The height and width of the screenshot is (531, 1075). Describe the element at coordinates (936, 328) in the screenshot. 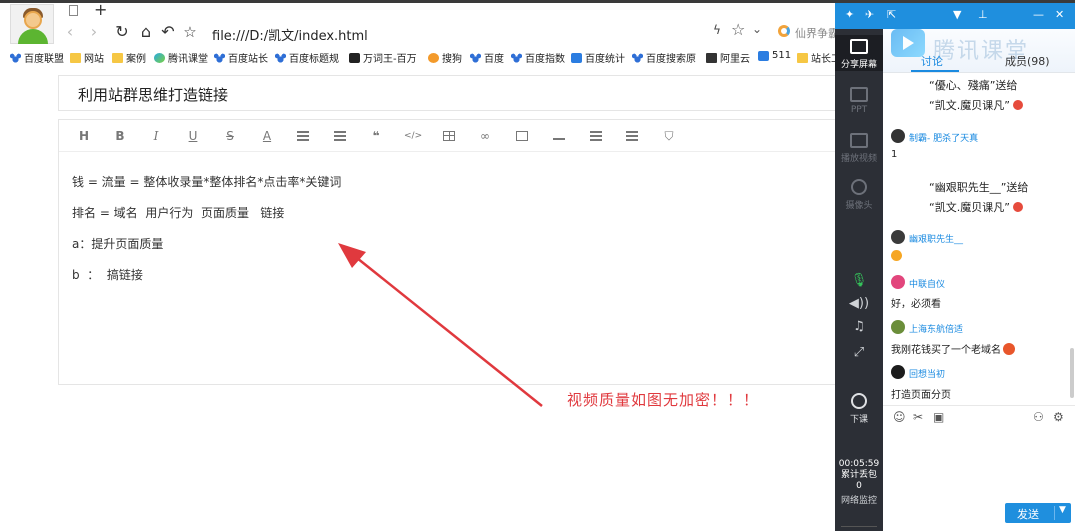

I see `chat-username: 上海东航倍适` at that location.